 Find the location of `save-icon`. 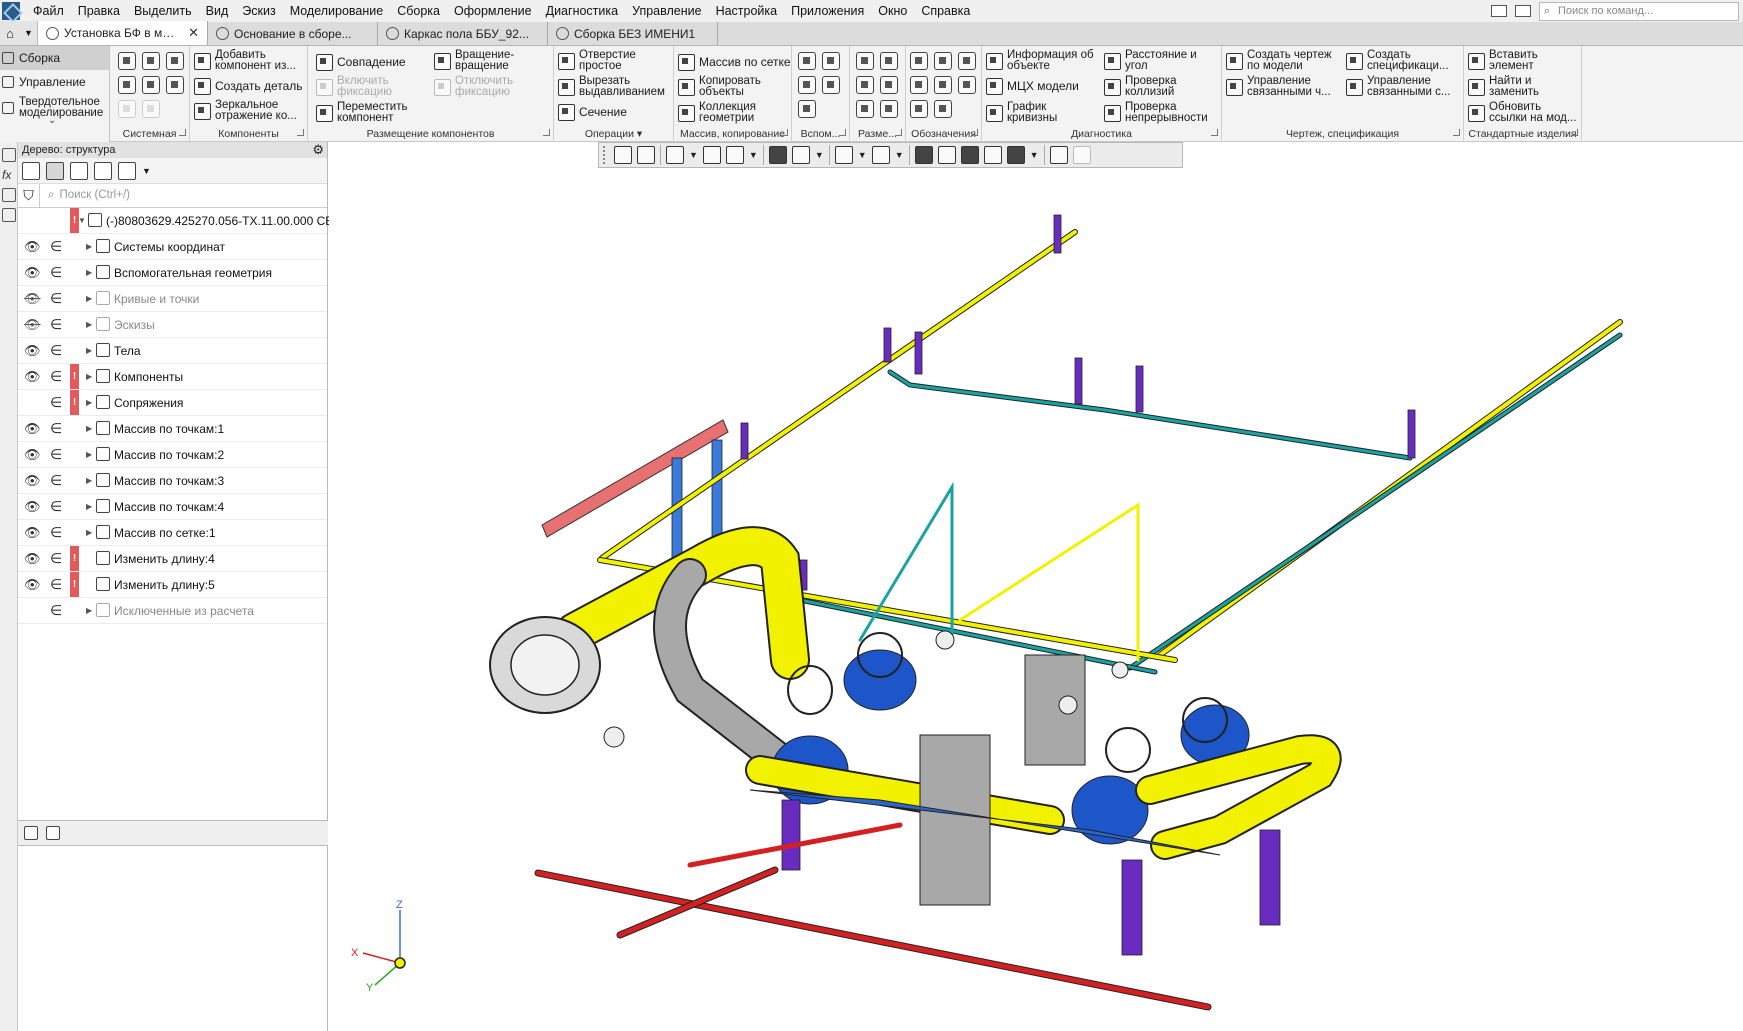

save-icon is located at coordinates (175, 61).